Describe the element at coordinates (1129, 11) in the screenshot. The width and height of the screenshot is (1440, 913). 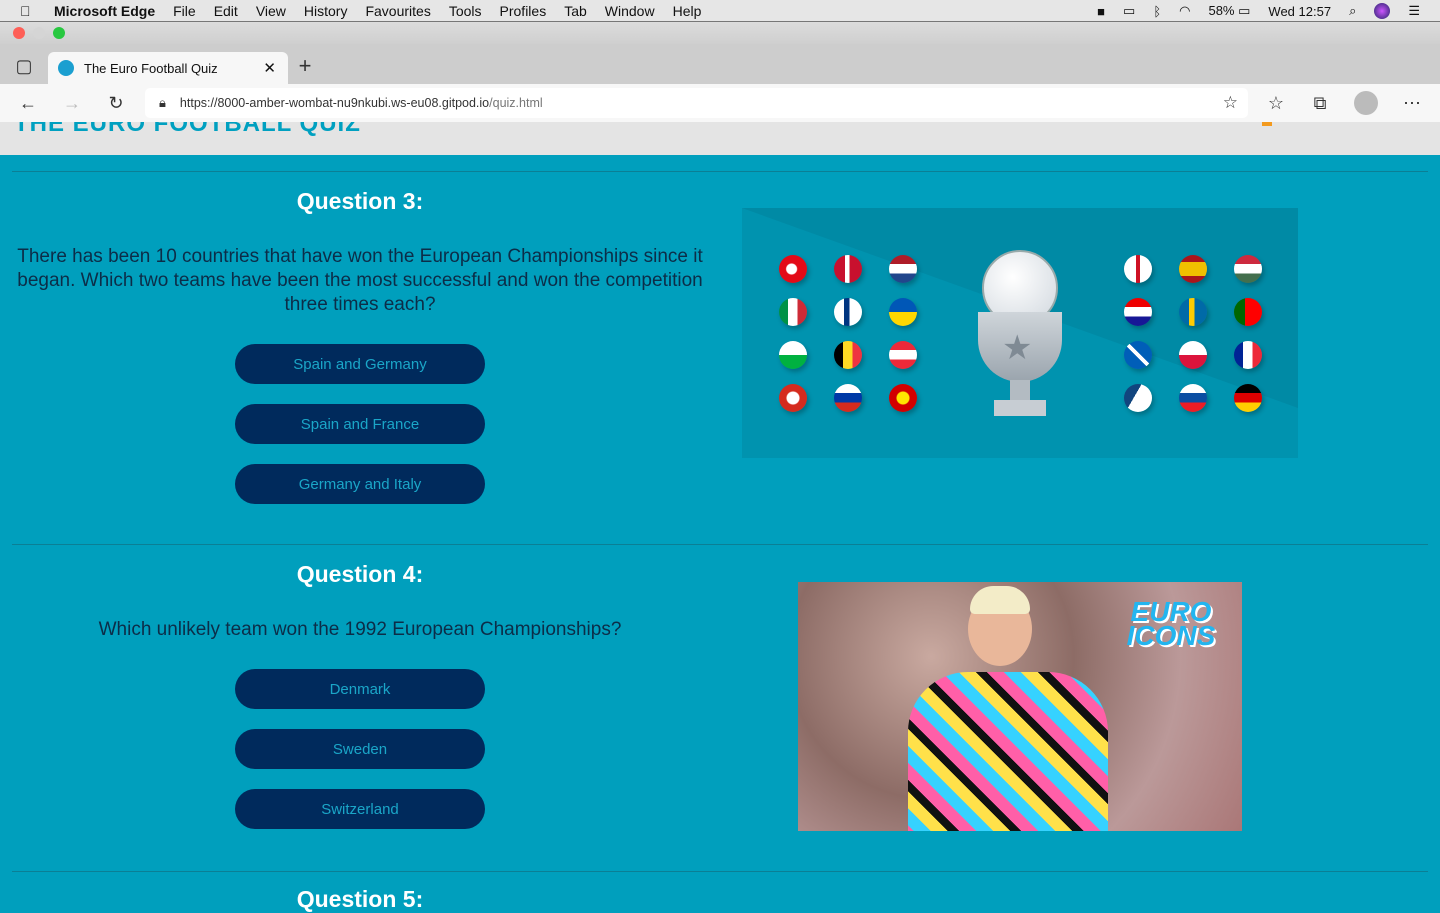
I see `airplay-icon: ▭` at that location.